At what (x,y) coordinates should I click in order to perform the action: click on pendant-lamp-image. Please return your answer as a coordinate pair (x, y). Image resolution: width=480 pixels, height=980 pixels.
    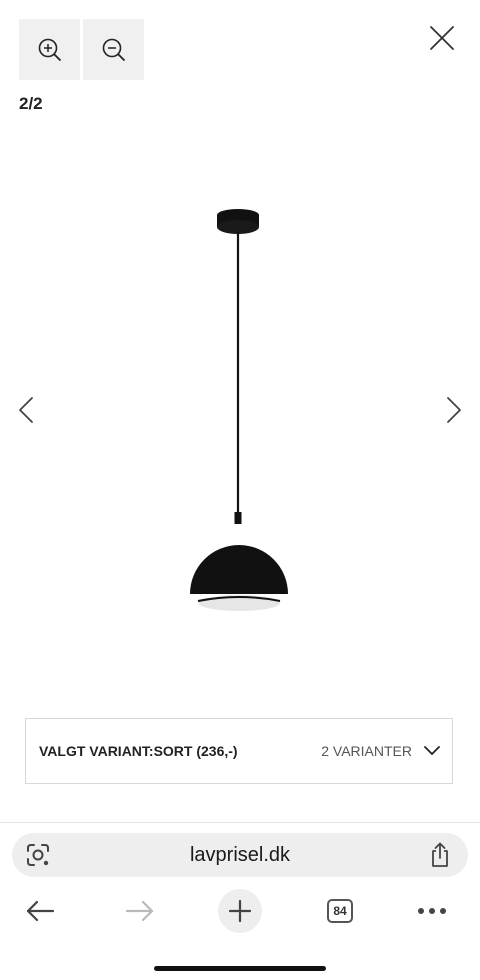
    Looking at the image, I should click on (239, 410).